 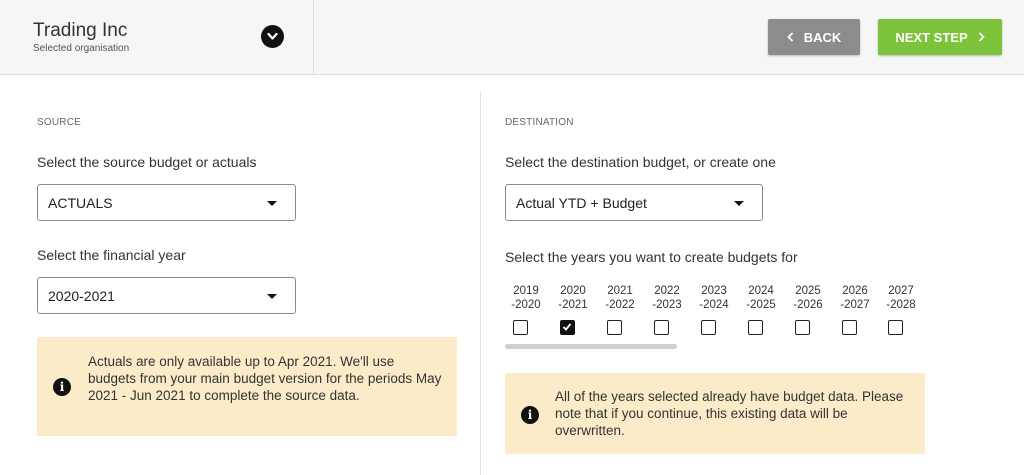 What do you see at coordinates (822, 37) in the screenshot?
I see `back-button-label: BACK` at bounding box center [822, 37].